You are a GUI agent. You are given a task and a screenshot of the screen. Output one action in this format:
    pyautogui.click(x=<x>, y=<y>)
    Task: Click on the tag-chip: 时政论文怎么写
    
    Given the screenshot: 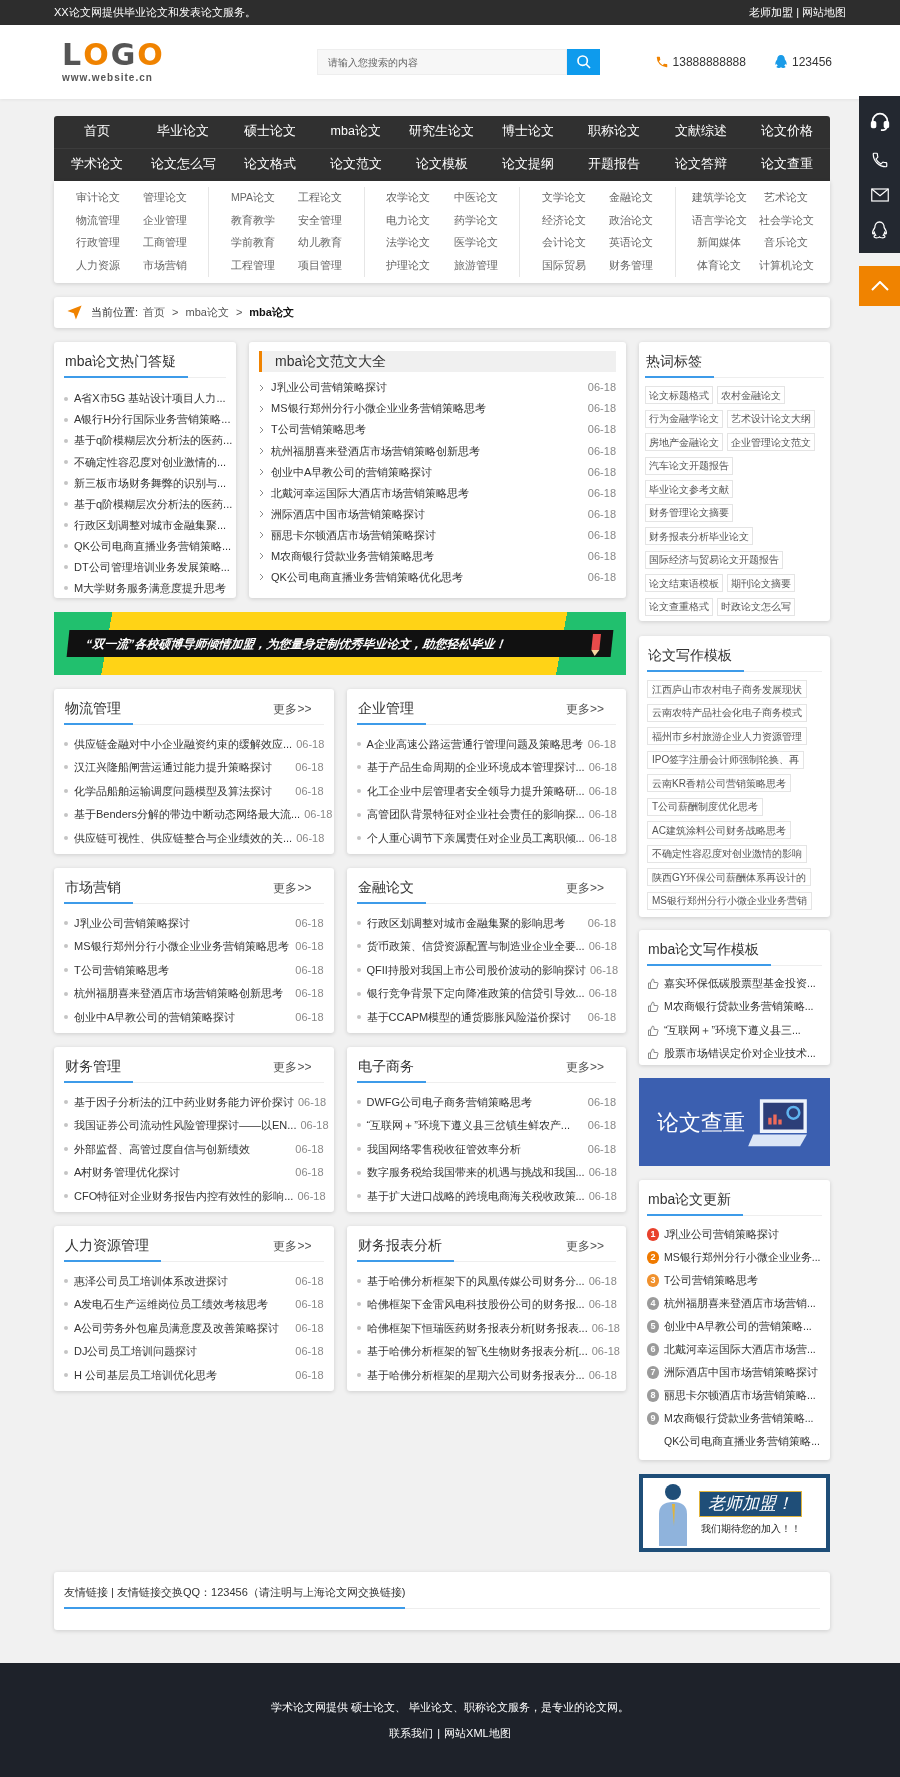 What is the action you would take?
    pyautogui.click(x=756, y=606)
    